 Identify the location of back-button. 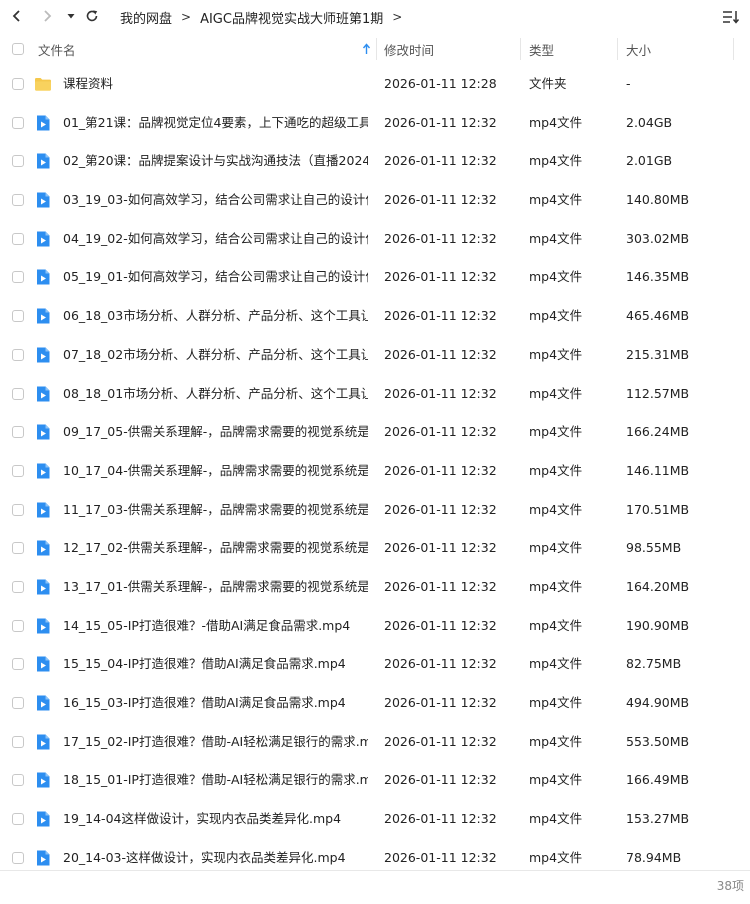
(17, 16).